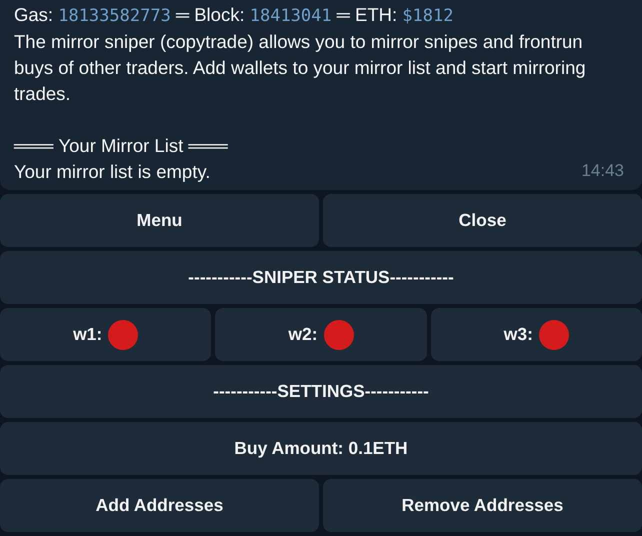 This screenshot has height=536, width=642. What do you see at coordinates (159, 220) in the screenshot?
I see `keyboard-button: Menu` at bounding box center [159, 220].